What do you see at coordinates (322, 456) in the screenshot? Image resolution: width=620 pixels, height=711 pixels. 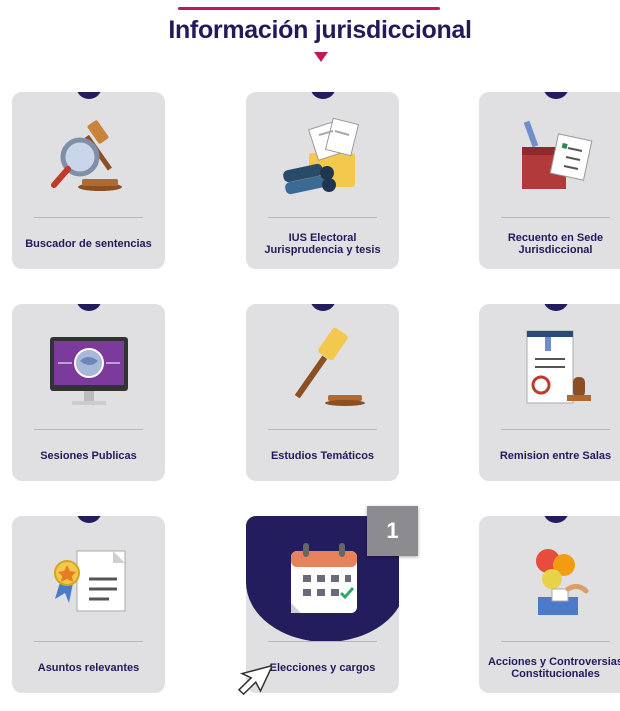 I see `card-label: Estudios Temáticos` at bounding box center [322, 456].